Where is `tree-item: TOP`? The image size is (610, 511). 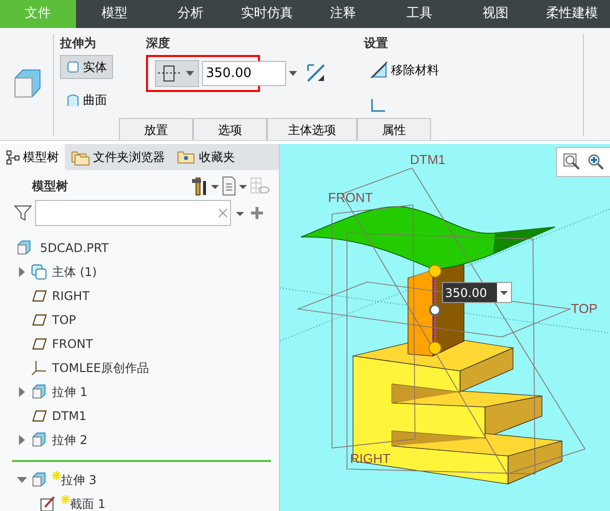
tree-item: TOP is located at coordinates (64, 320).